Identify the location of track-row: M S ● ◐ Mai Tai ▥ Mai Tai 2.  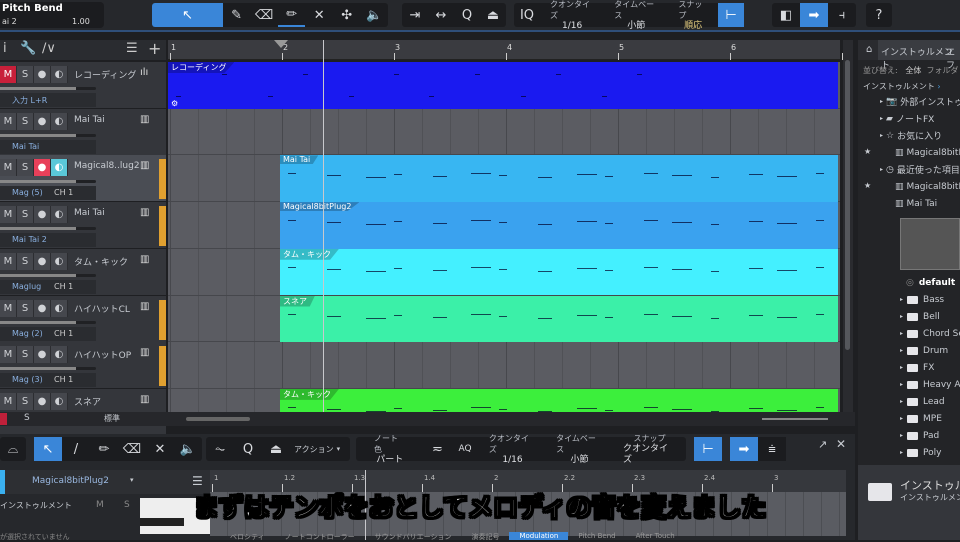
(83, 226).